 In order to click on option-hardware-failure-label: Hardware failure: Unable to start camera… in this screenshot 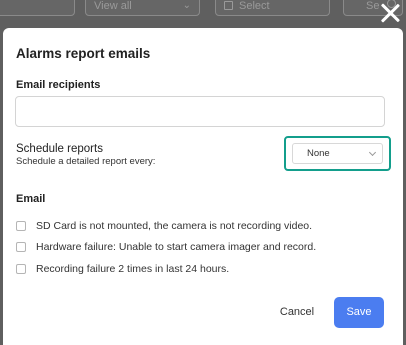, I will do `click(176, 247)`.